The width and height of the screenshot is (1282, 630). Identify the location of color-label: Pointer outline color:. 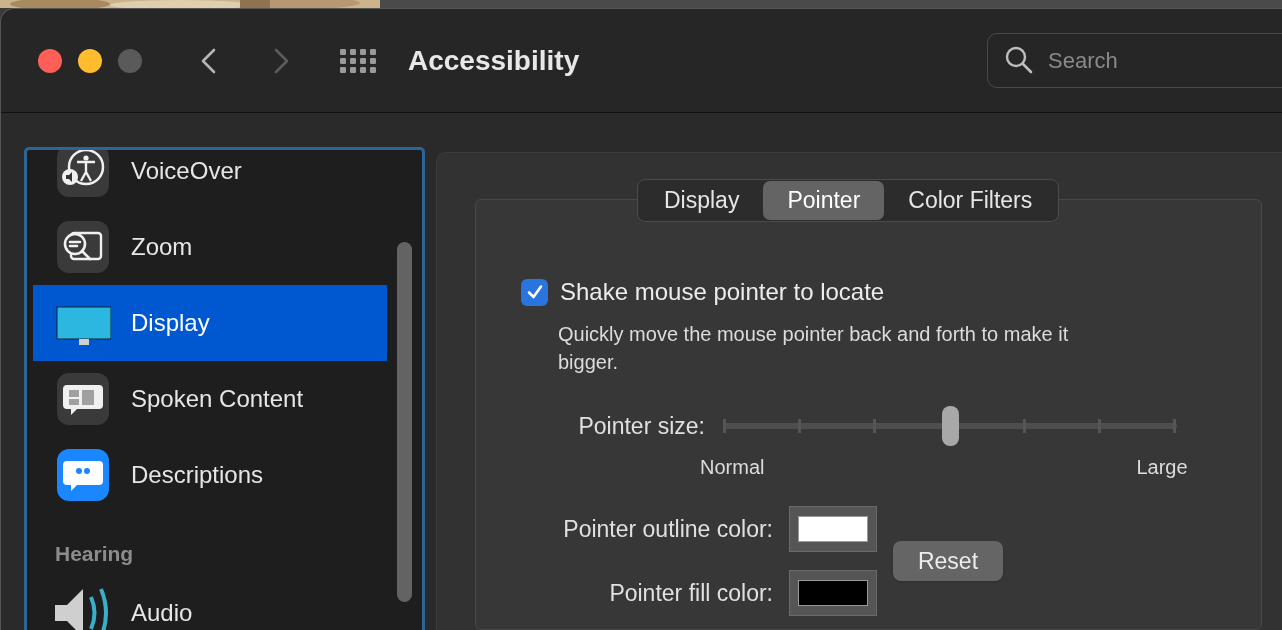
(667, 529).